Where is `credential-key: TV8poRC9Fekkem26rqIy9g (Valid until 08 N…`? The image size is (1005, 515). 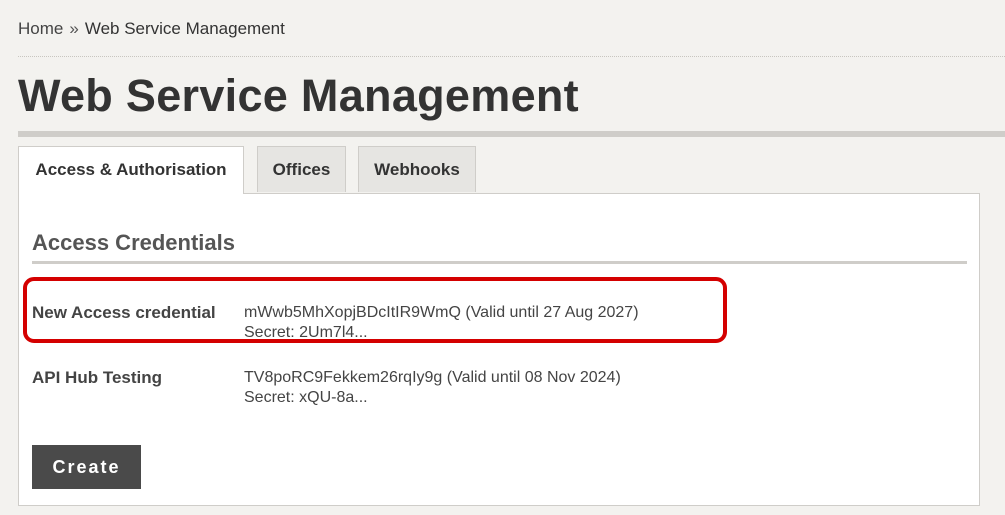
credential-key: TV8poRC9Fekkem26rqIy9g (Valid until 08 N… is located at coordinates (432, 377).